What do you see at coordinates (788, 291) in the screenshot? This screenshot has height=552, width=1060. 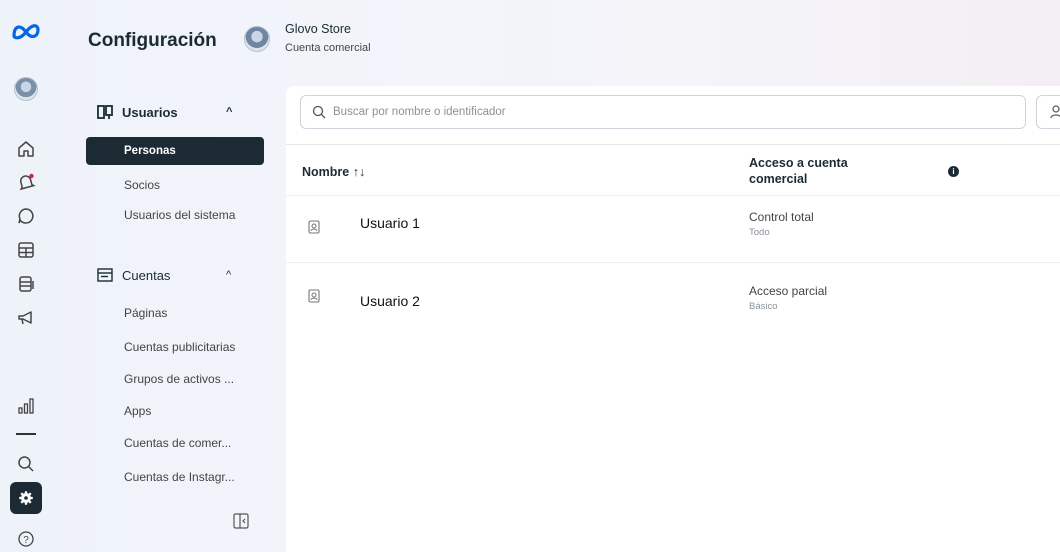 I see `access-type: Acceso parcial` at bounding box center [788, 291].